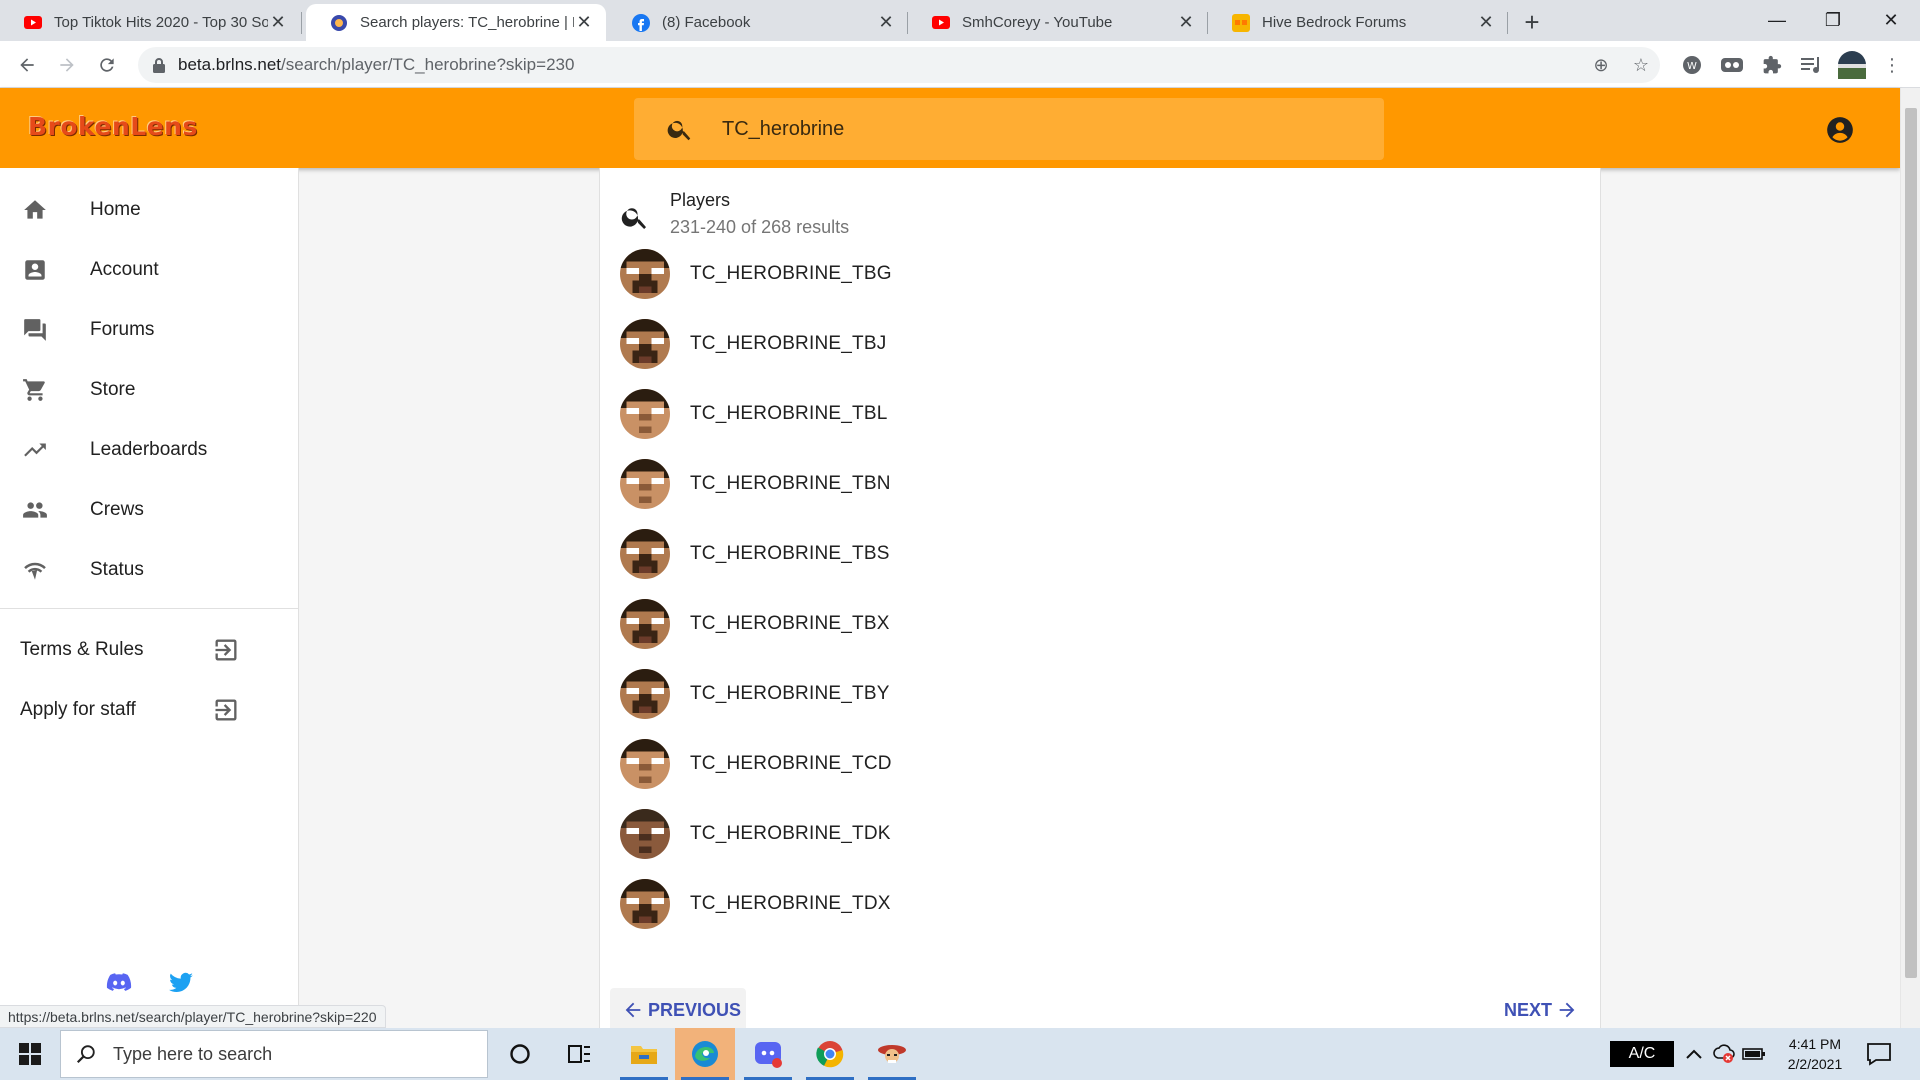 The height and width of the screenshot is (1080, 1920). Describe the element at coordinates (119, 983) in the screenshot. I see `discord-icon` at that location.